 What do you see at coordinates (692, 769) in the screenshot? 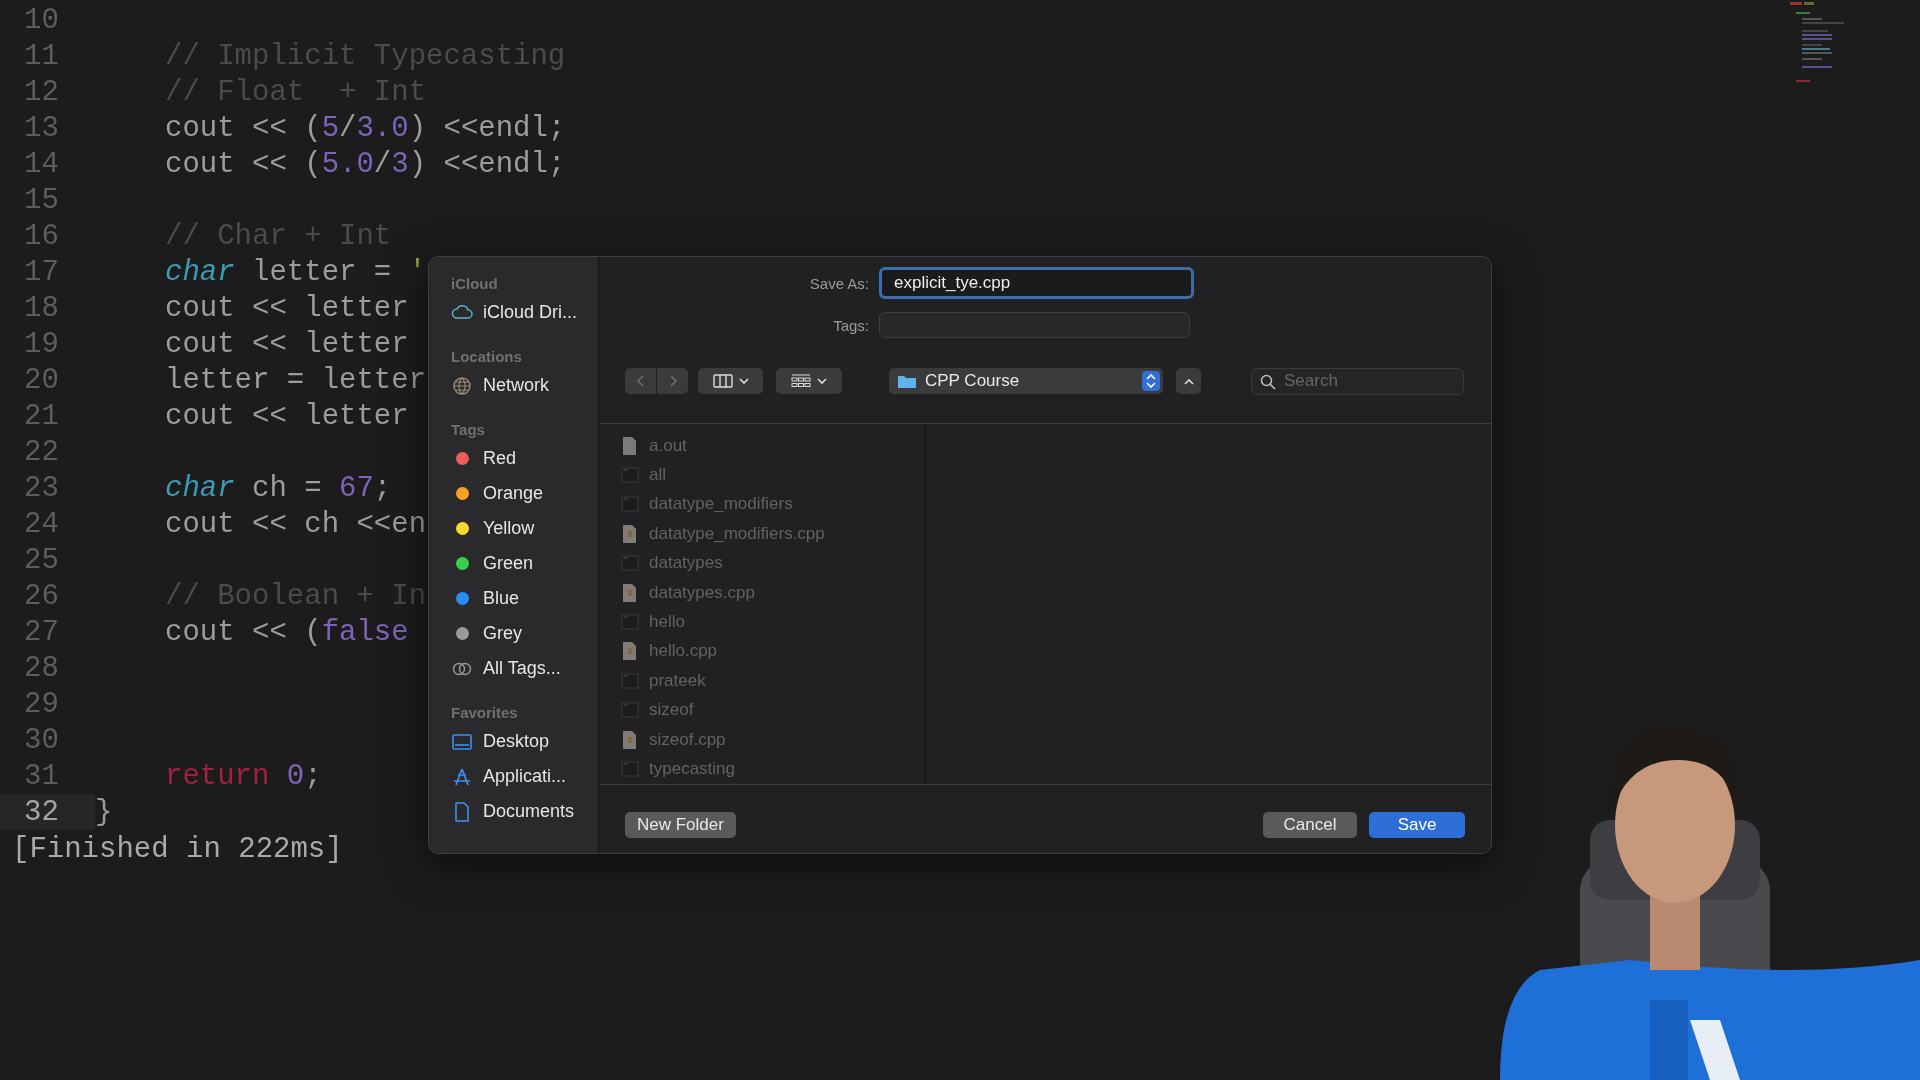
I see `file-name: typecasting` at bounding box center [692, 769].